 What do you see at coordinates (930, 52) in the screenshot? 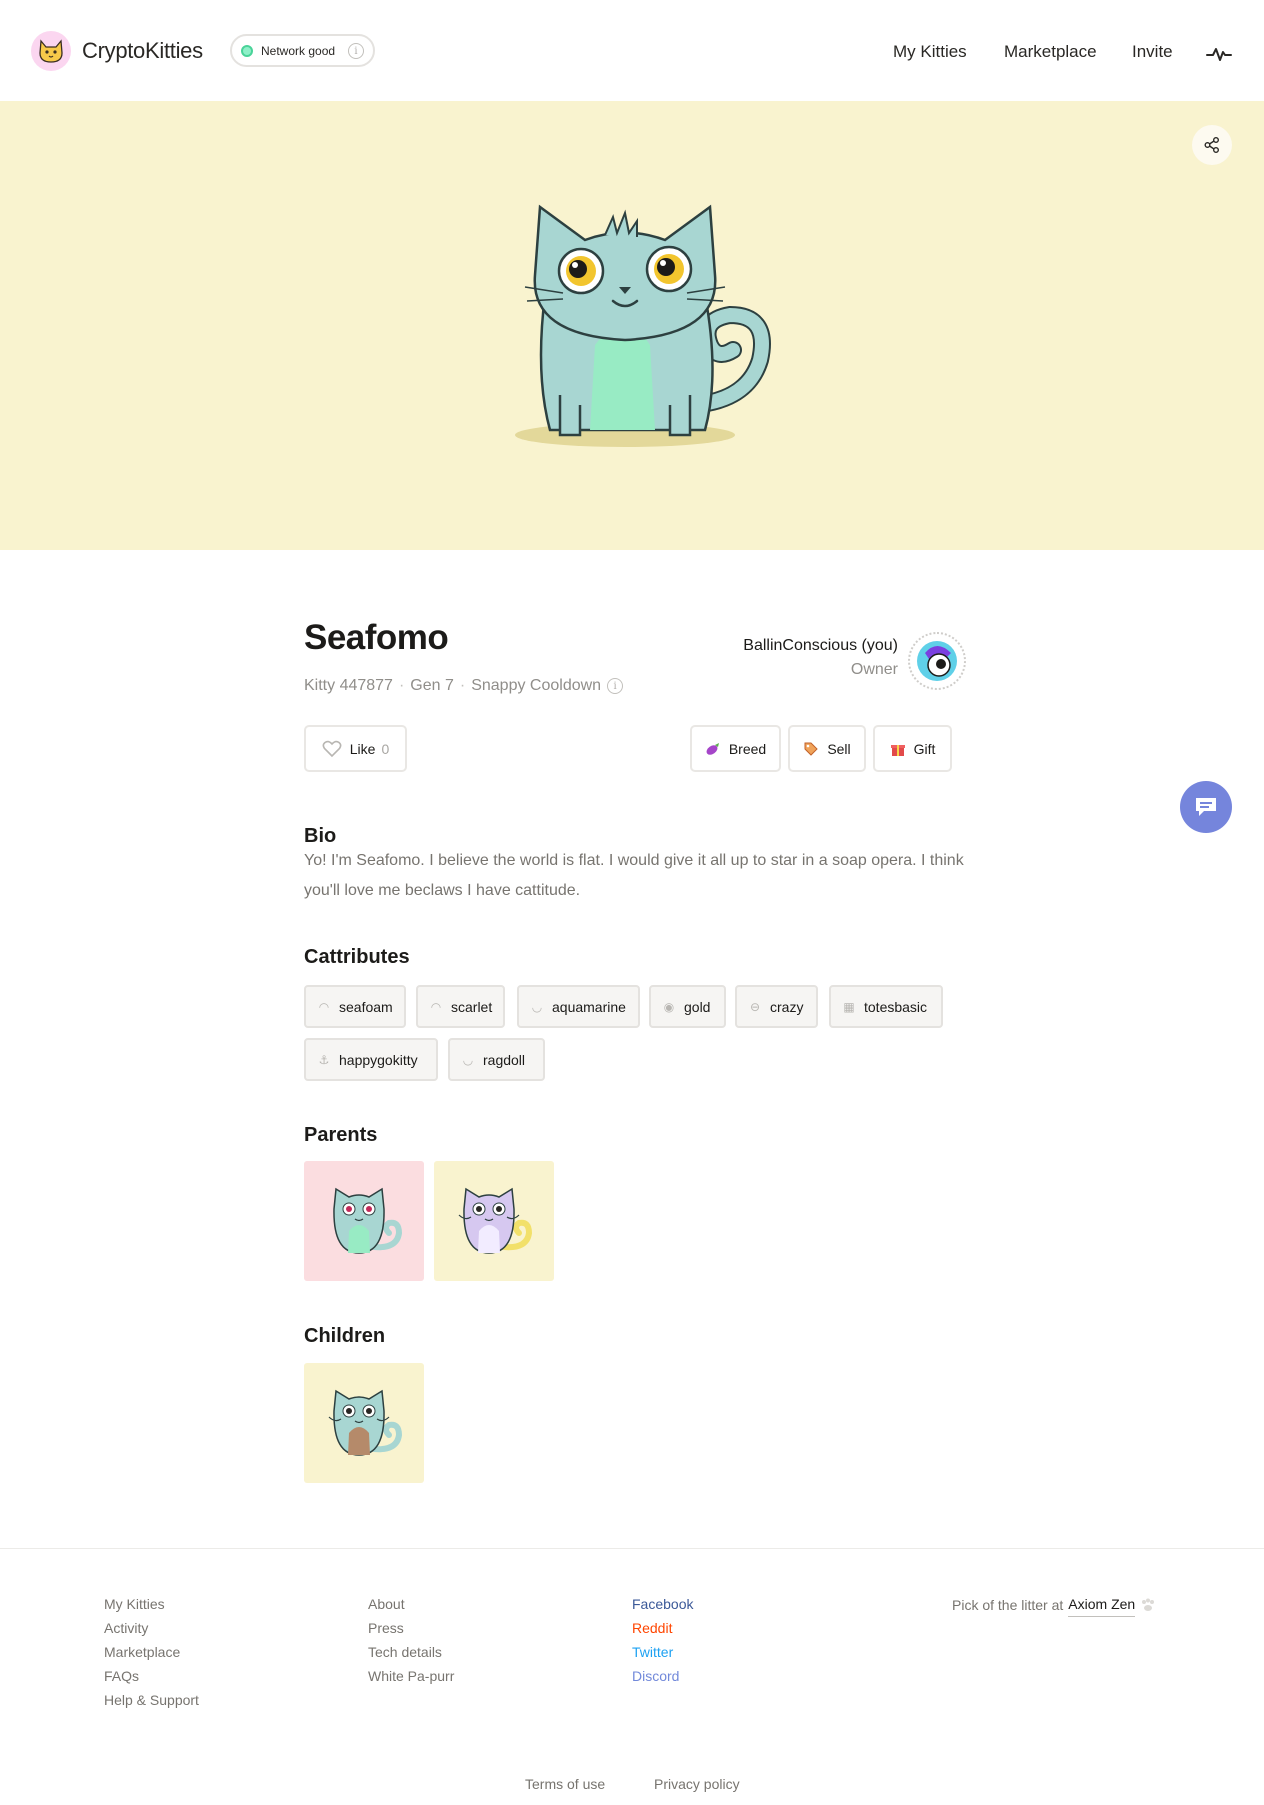
I see `nav-my-kitties: My Kitties` at bounding box center [930, 52].